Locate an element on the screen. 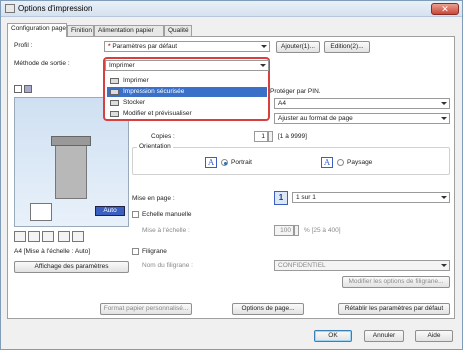 The height and width of the screenshot is (350, 463). help-button: Aide is located at coordinates (434, 336).